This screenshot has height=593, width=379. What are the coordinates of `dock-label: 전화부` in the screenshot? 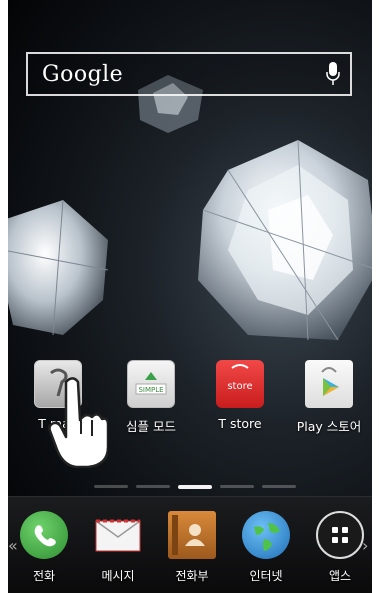 It's located at (192, 576).